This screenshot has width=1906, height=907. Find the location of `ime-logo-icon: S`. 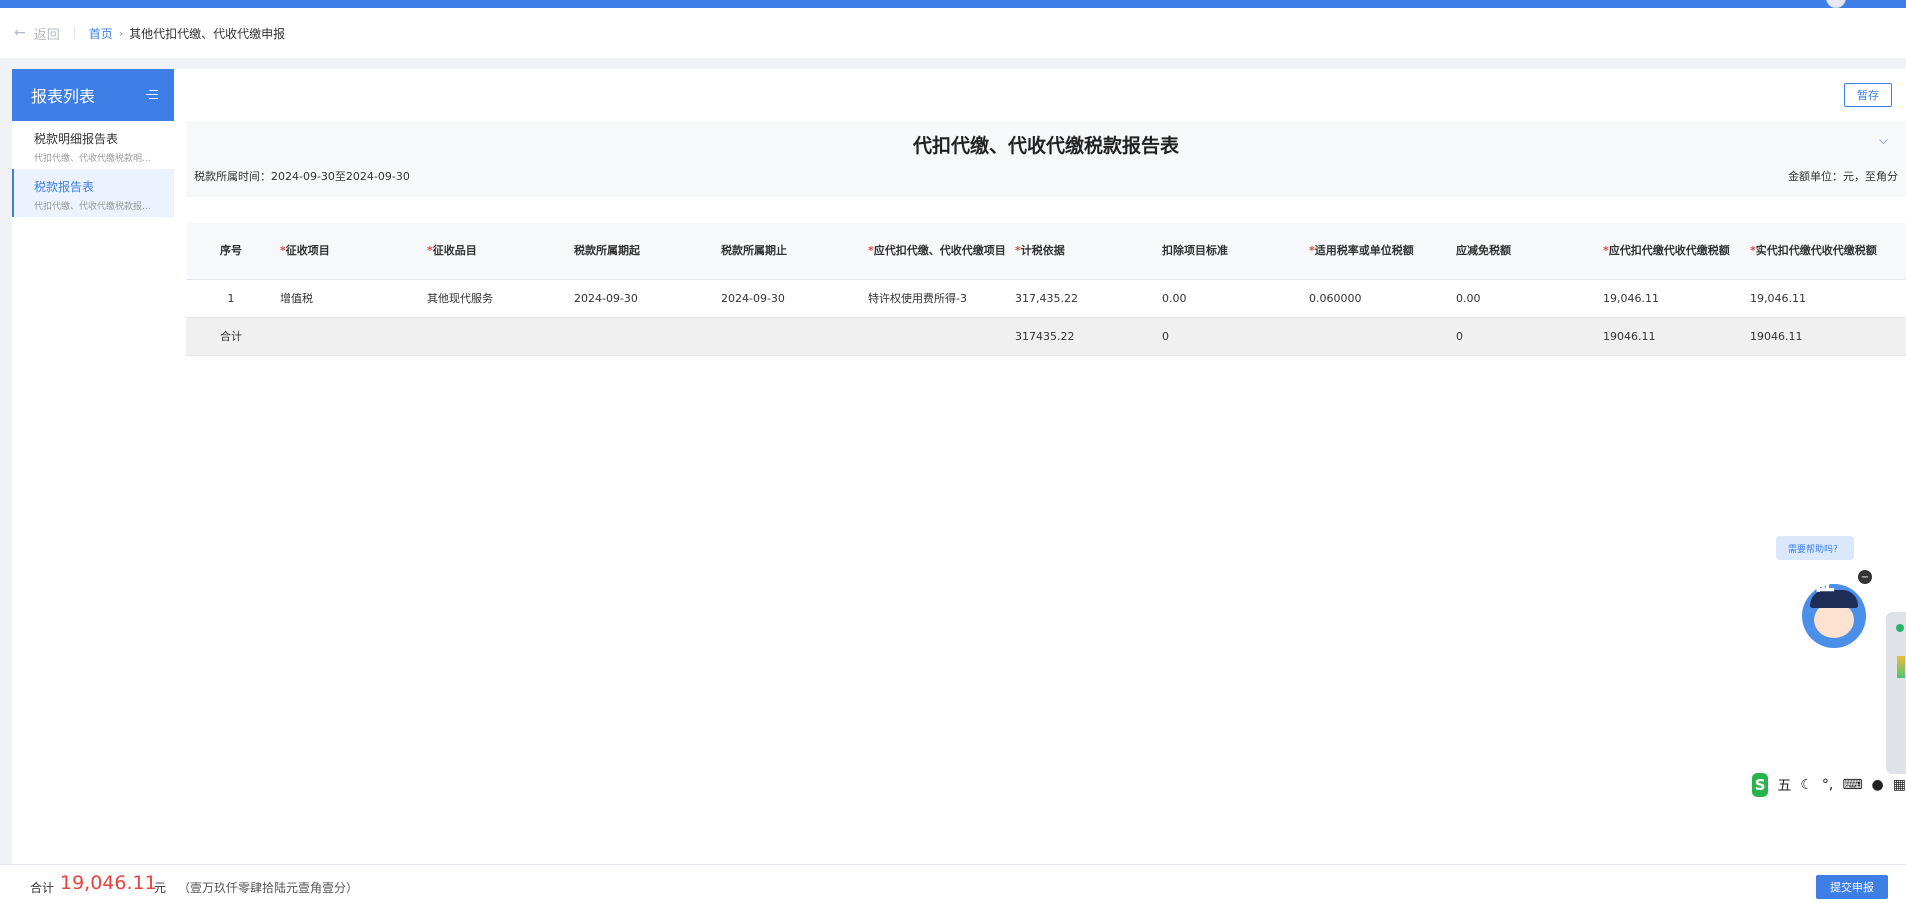

ime-logo-icon: S is located at coordinates (1760, 785).